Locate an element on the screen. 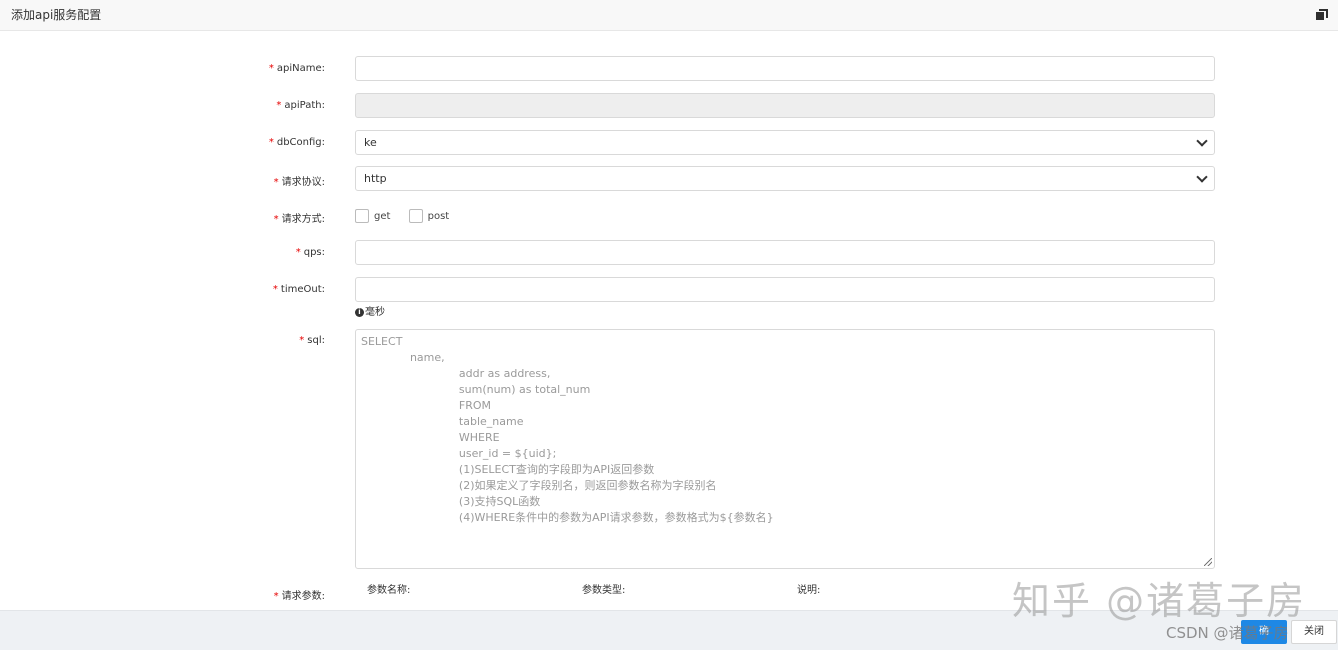  method-checkgroup: get post is located at coordinates (409, 216).